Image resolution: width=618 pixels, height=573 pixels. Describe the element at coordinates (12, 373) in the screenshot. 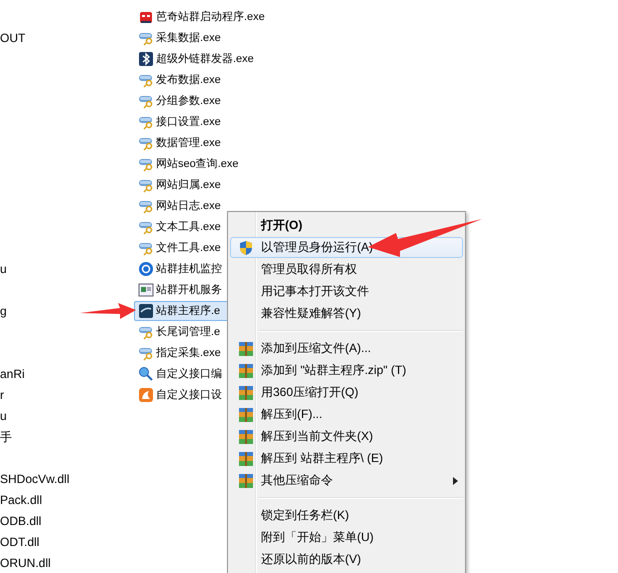

I see `file-name: anRi` at that location.